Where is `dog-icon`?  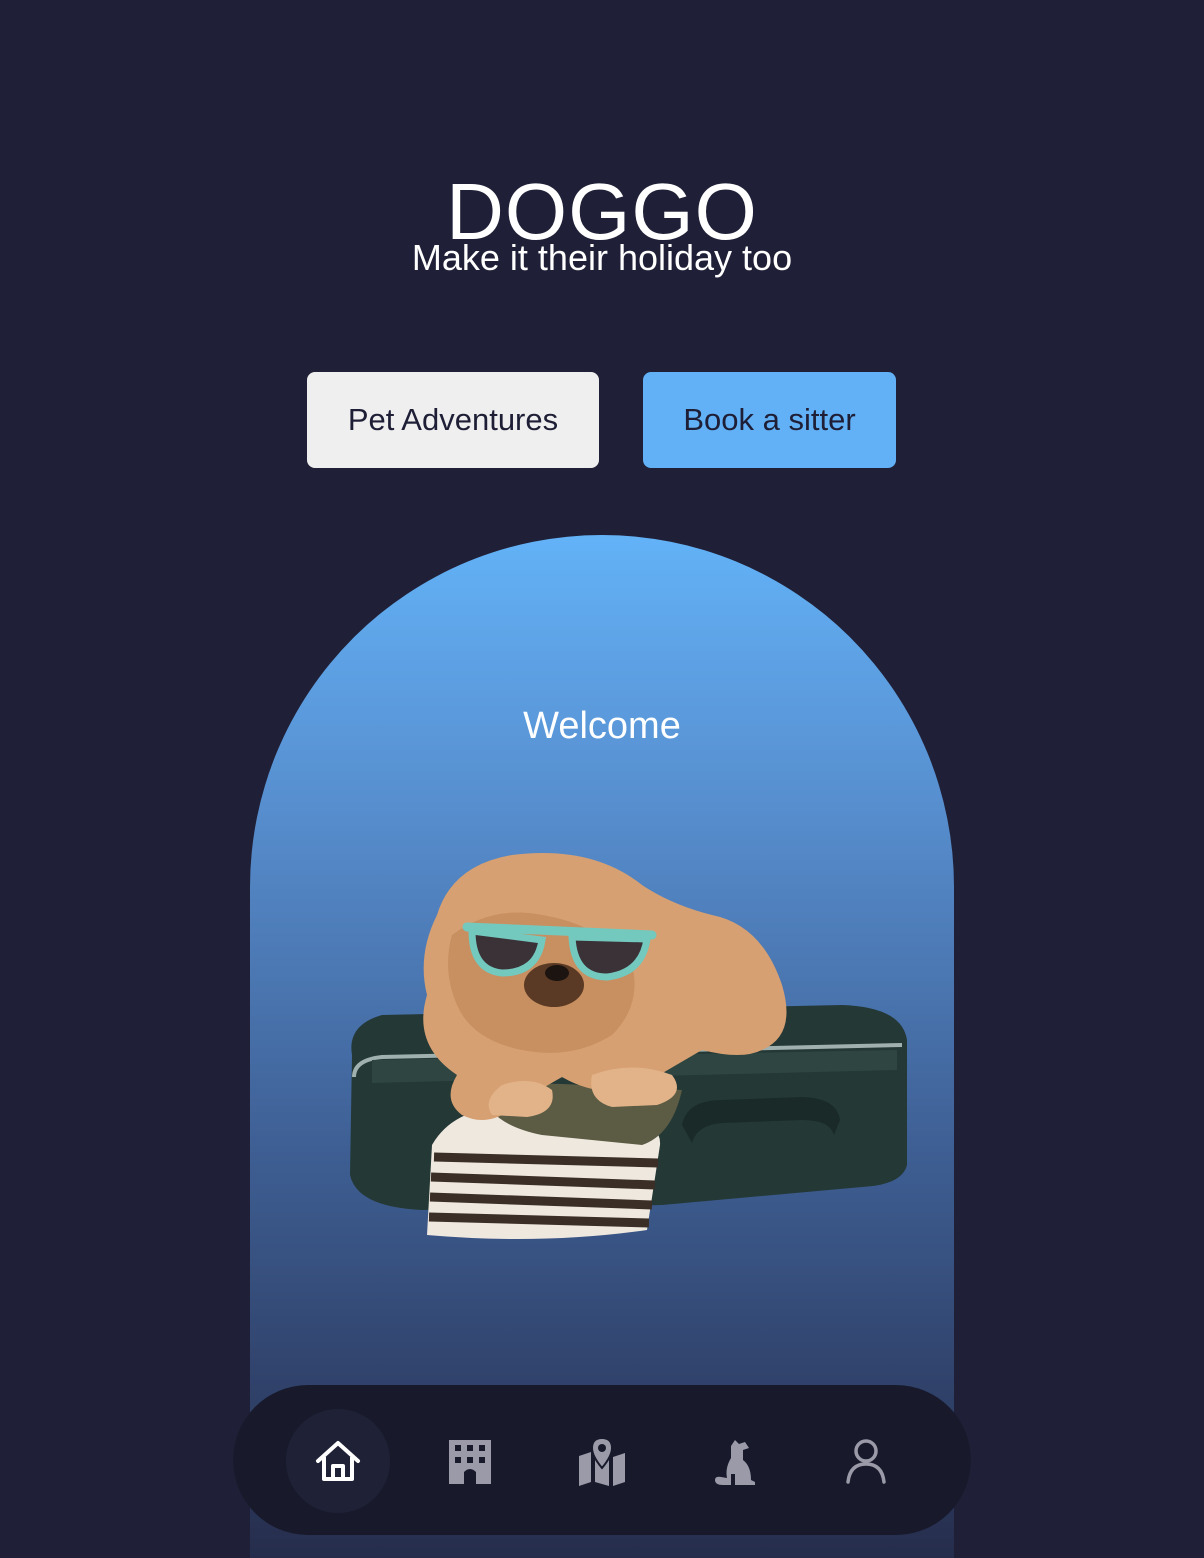
dog-icon is located at coordinates (735, 1462).